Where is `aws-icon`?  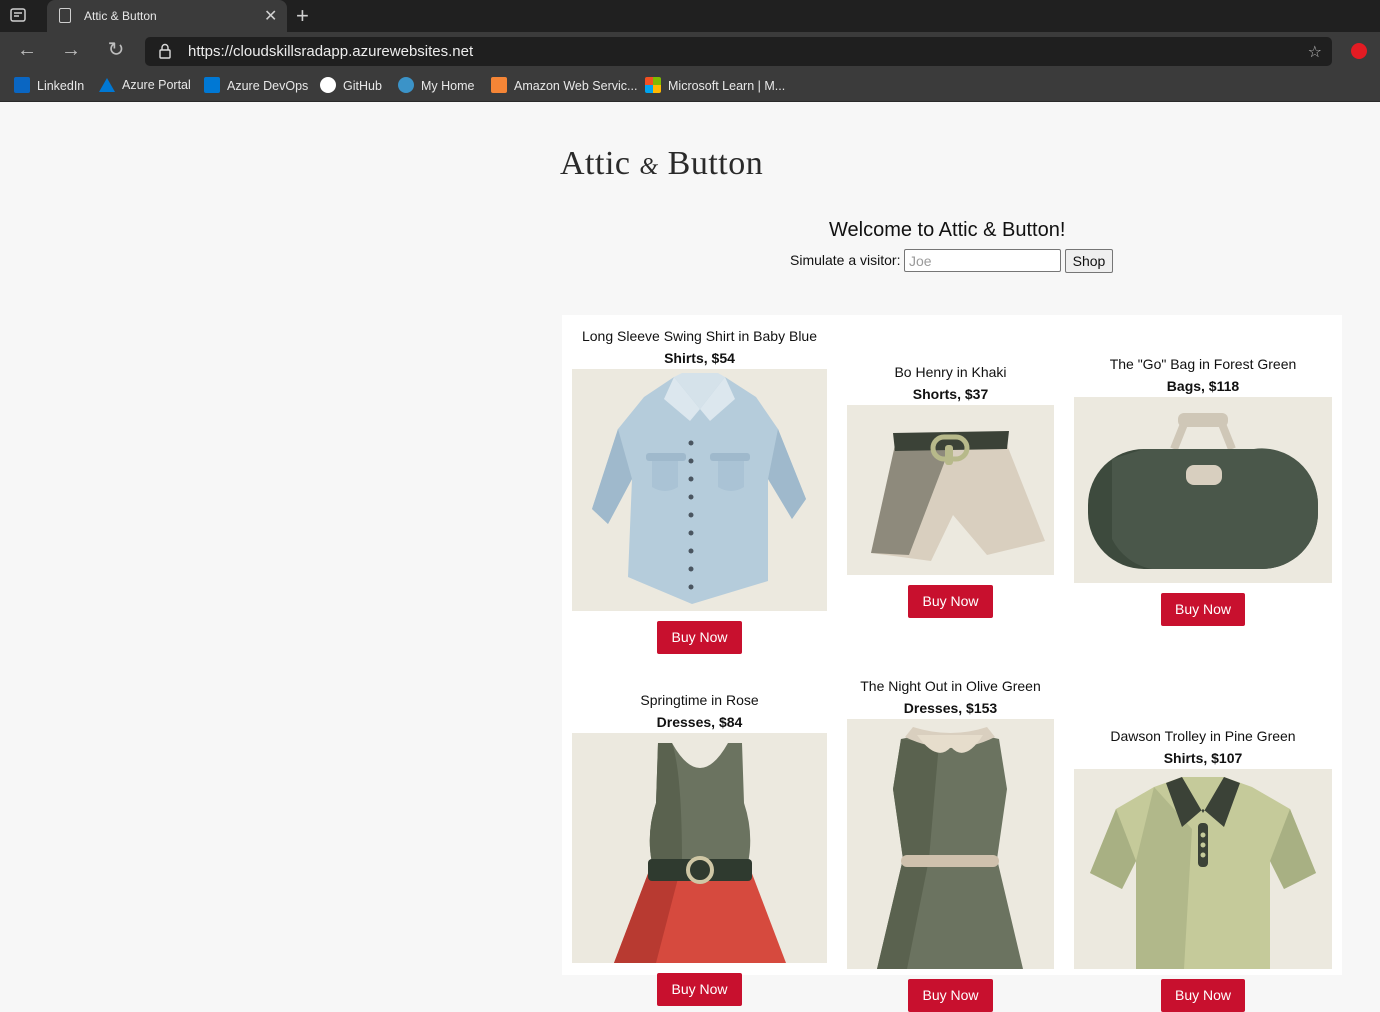
aws-icon is located at coordinates (499, 85).